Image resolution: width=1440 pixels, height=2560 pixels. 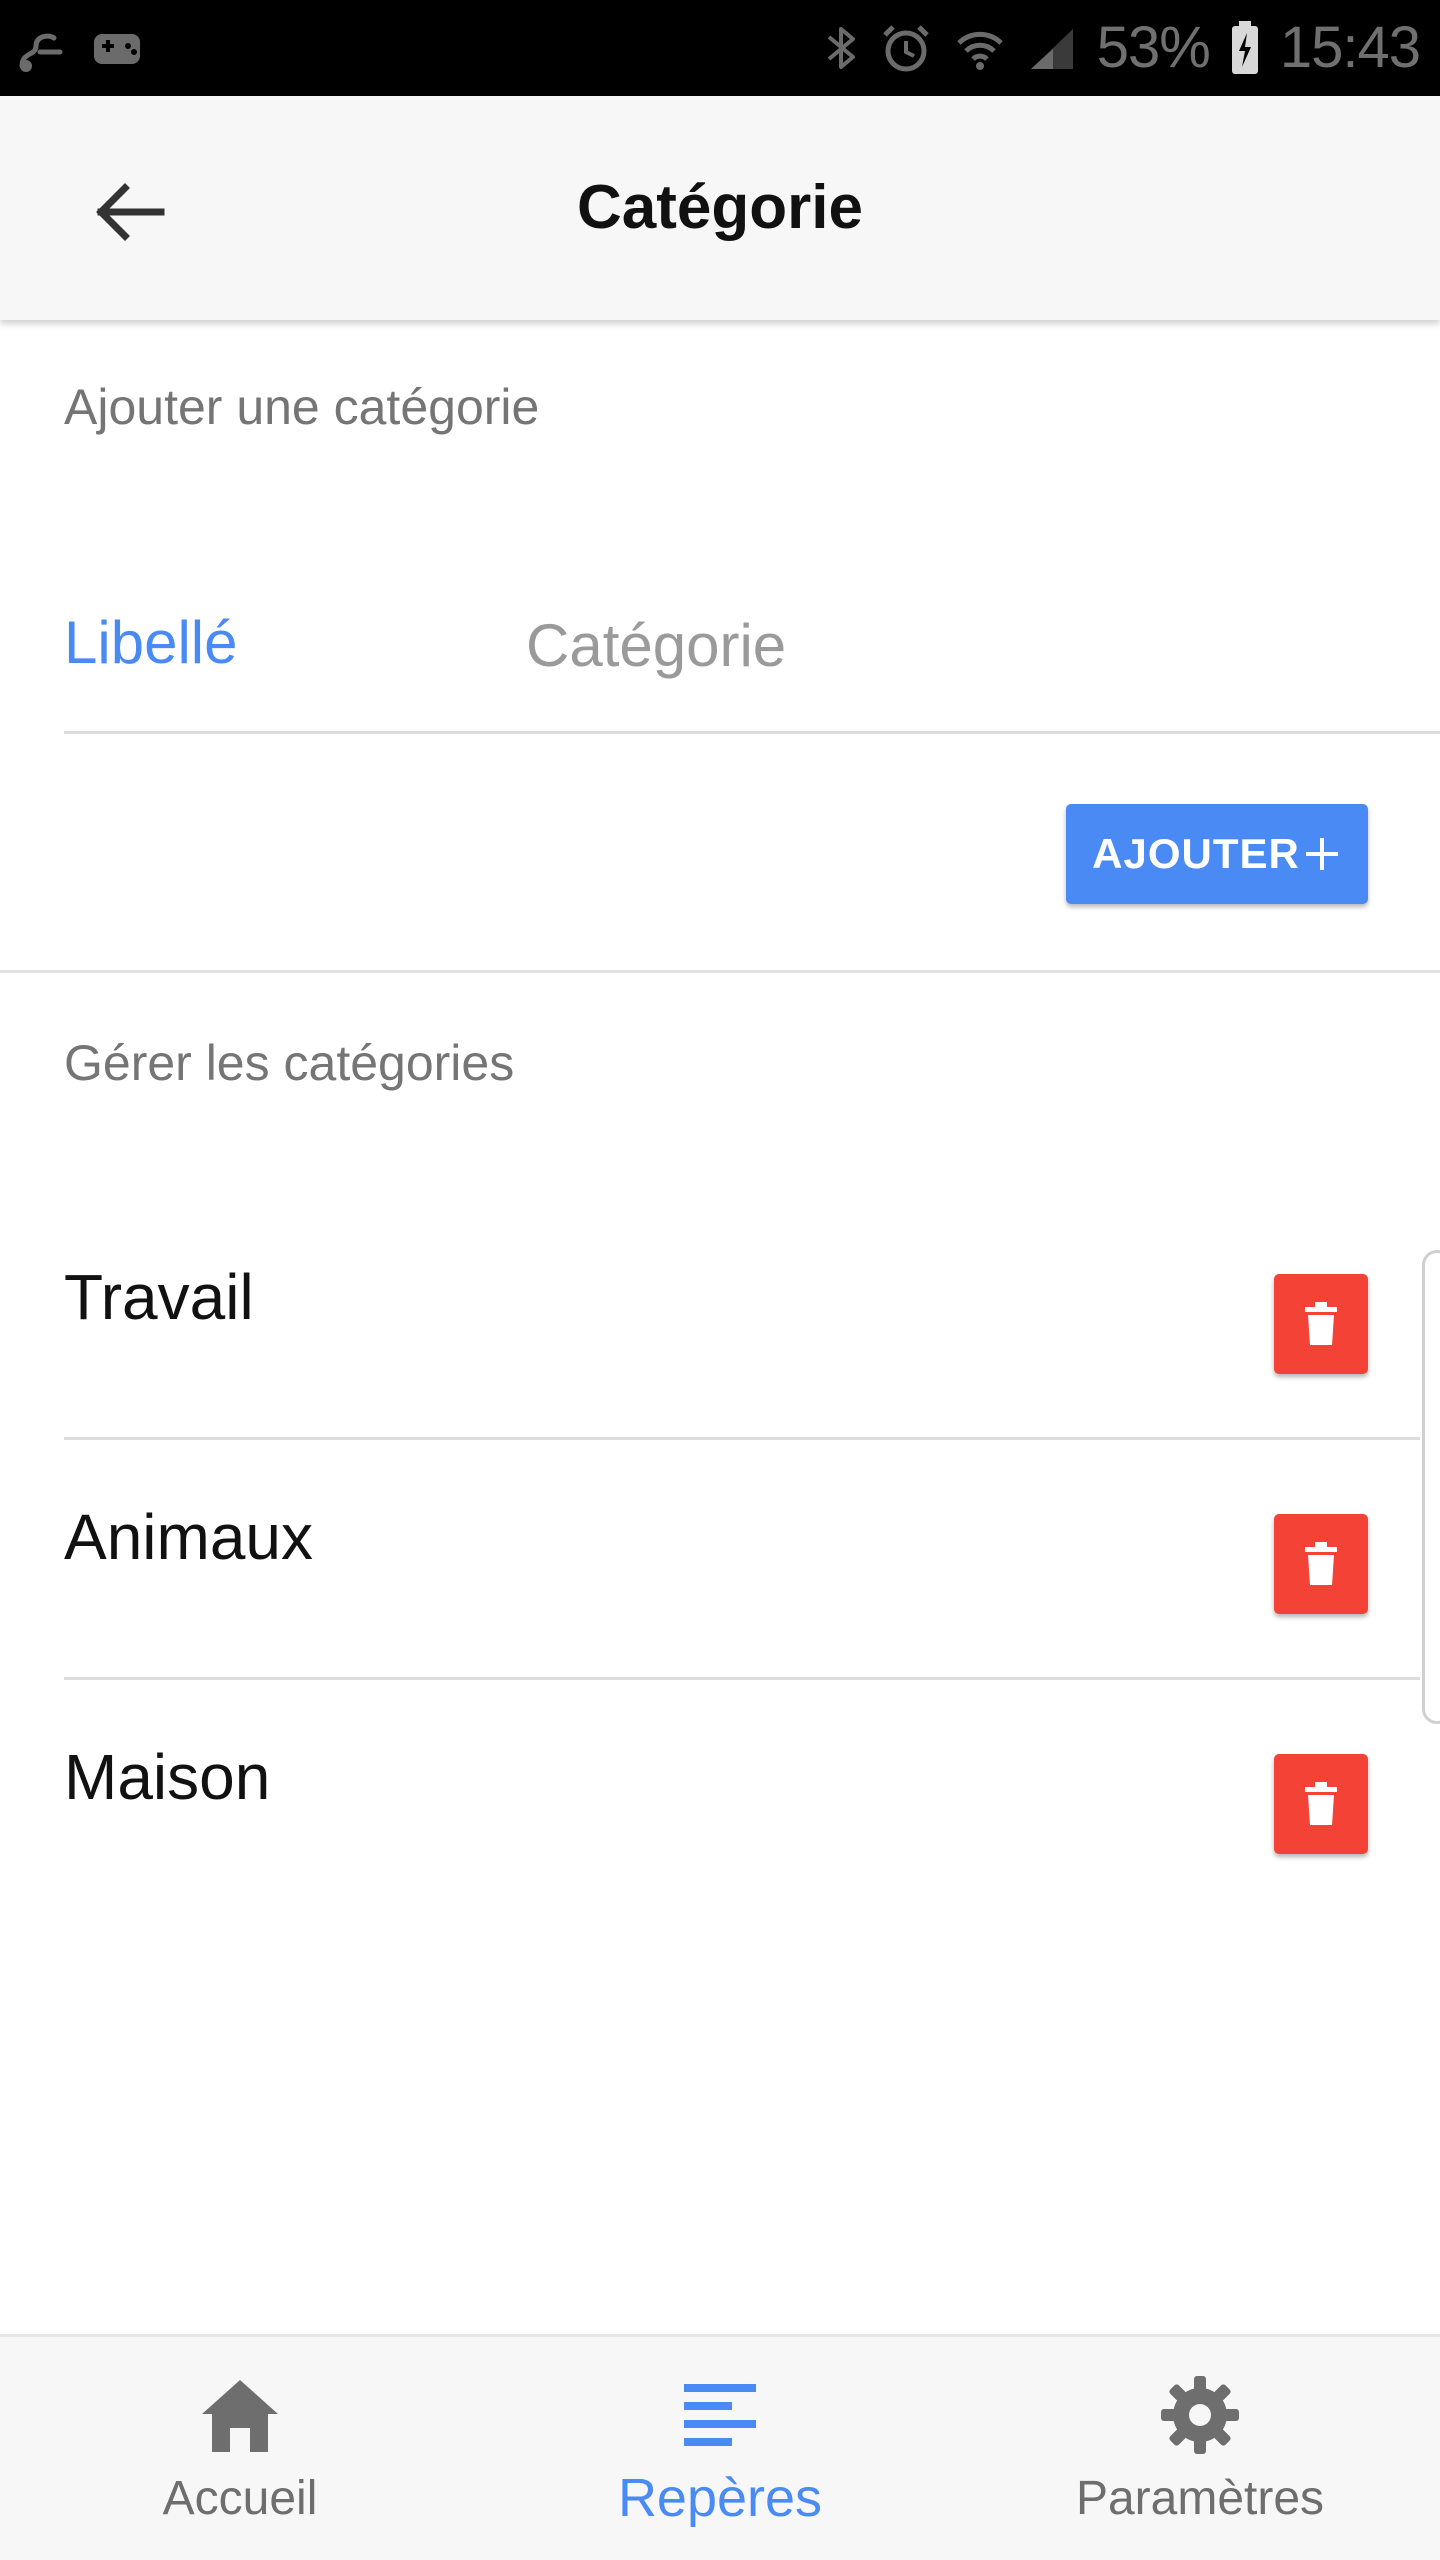 What do you see at coordinates (240, 2416) in the screenshot?
I see `home-icon` at bounding box center [240, 2416].